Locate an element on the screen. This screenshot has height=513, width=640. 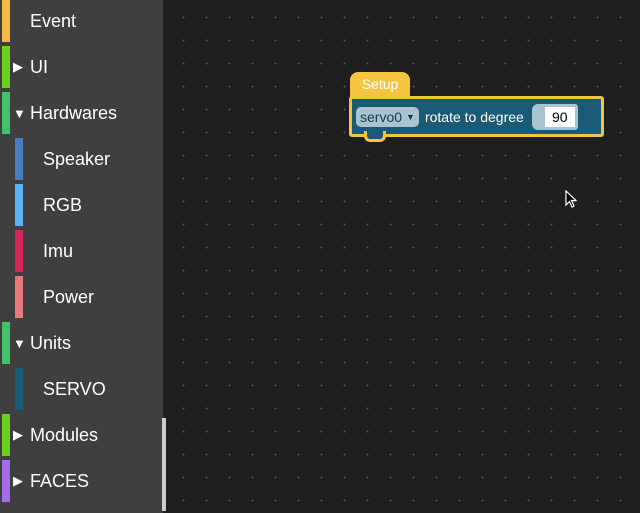
block-next-connector is located at coordinates (375, 136).